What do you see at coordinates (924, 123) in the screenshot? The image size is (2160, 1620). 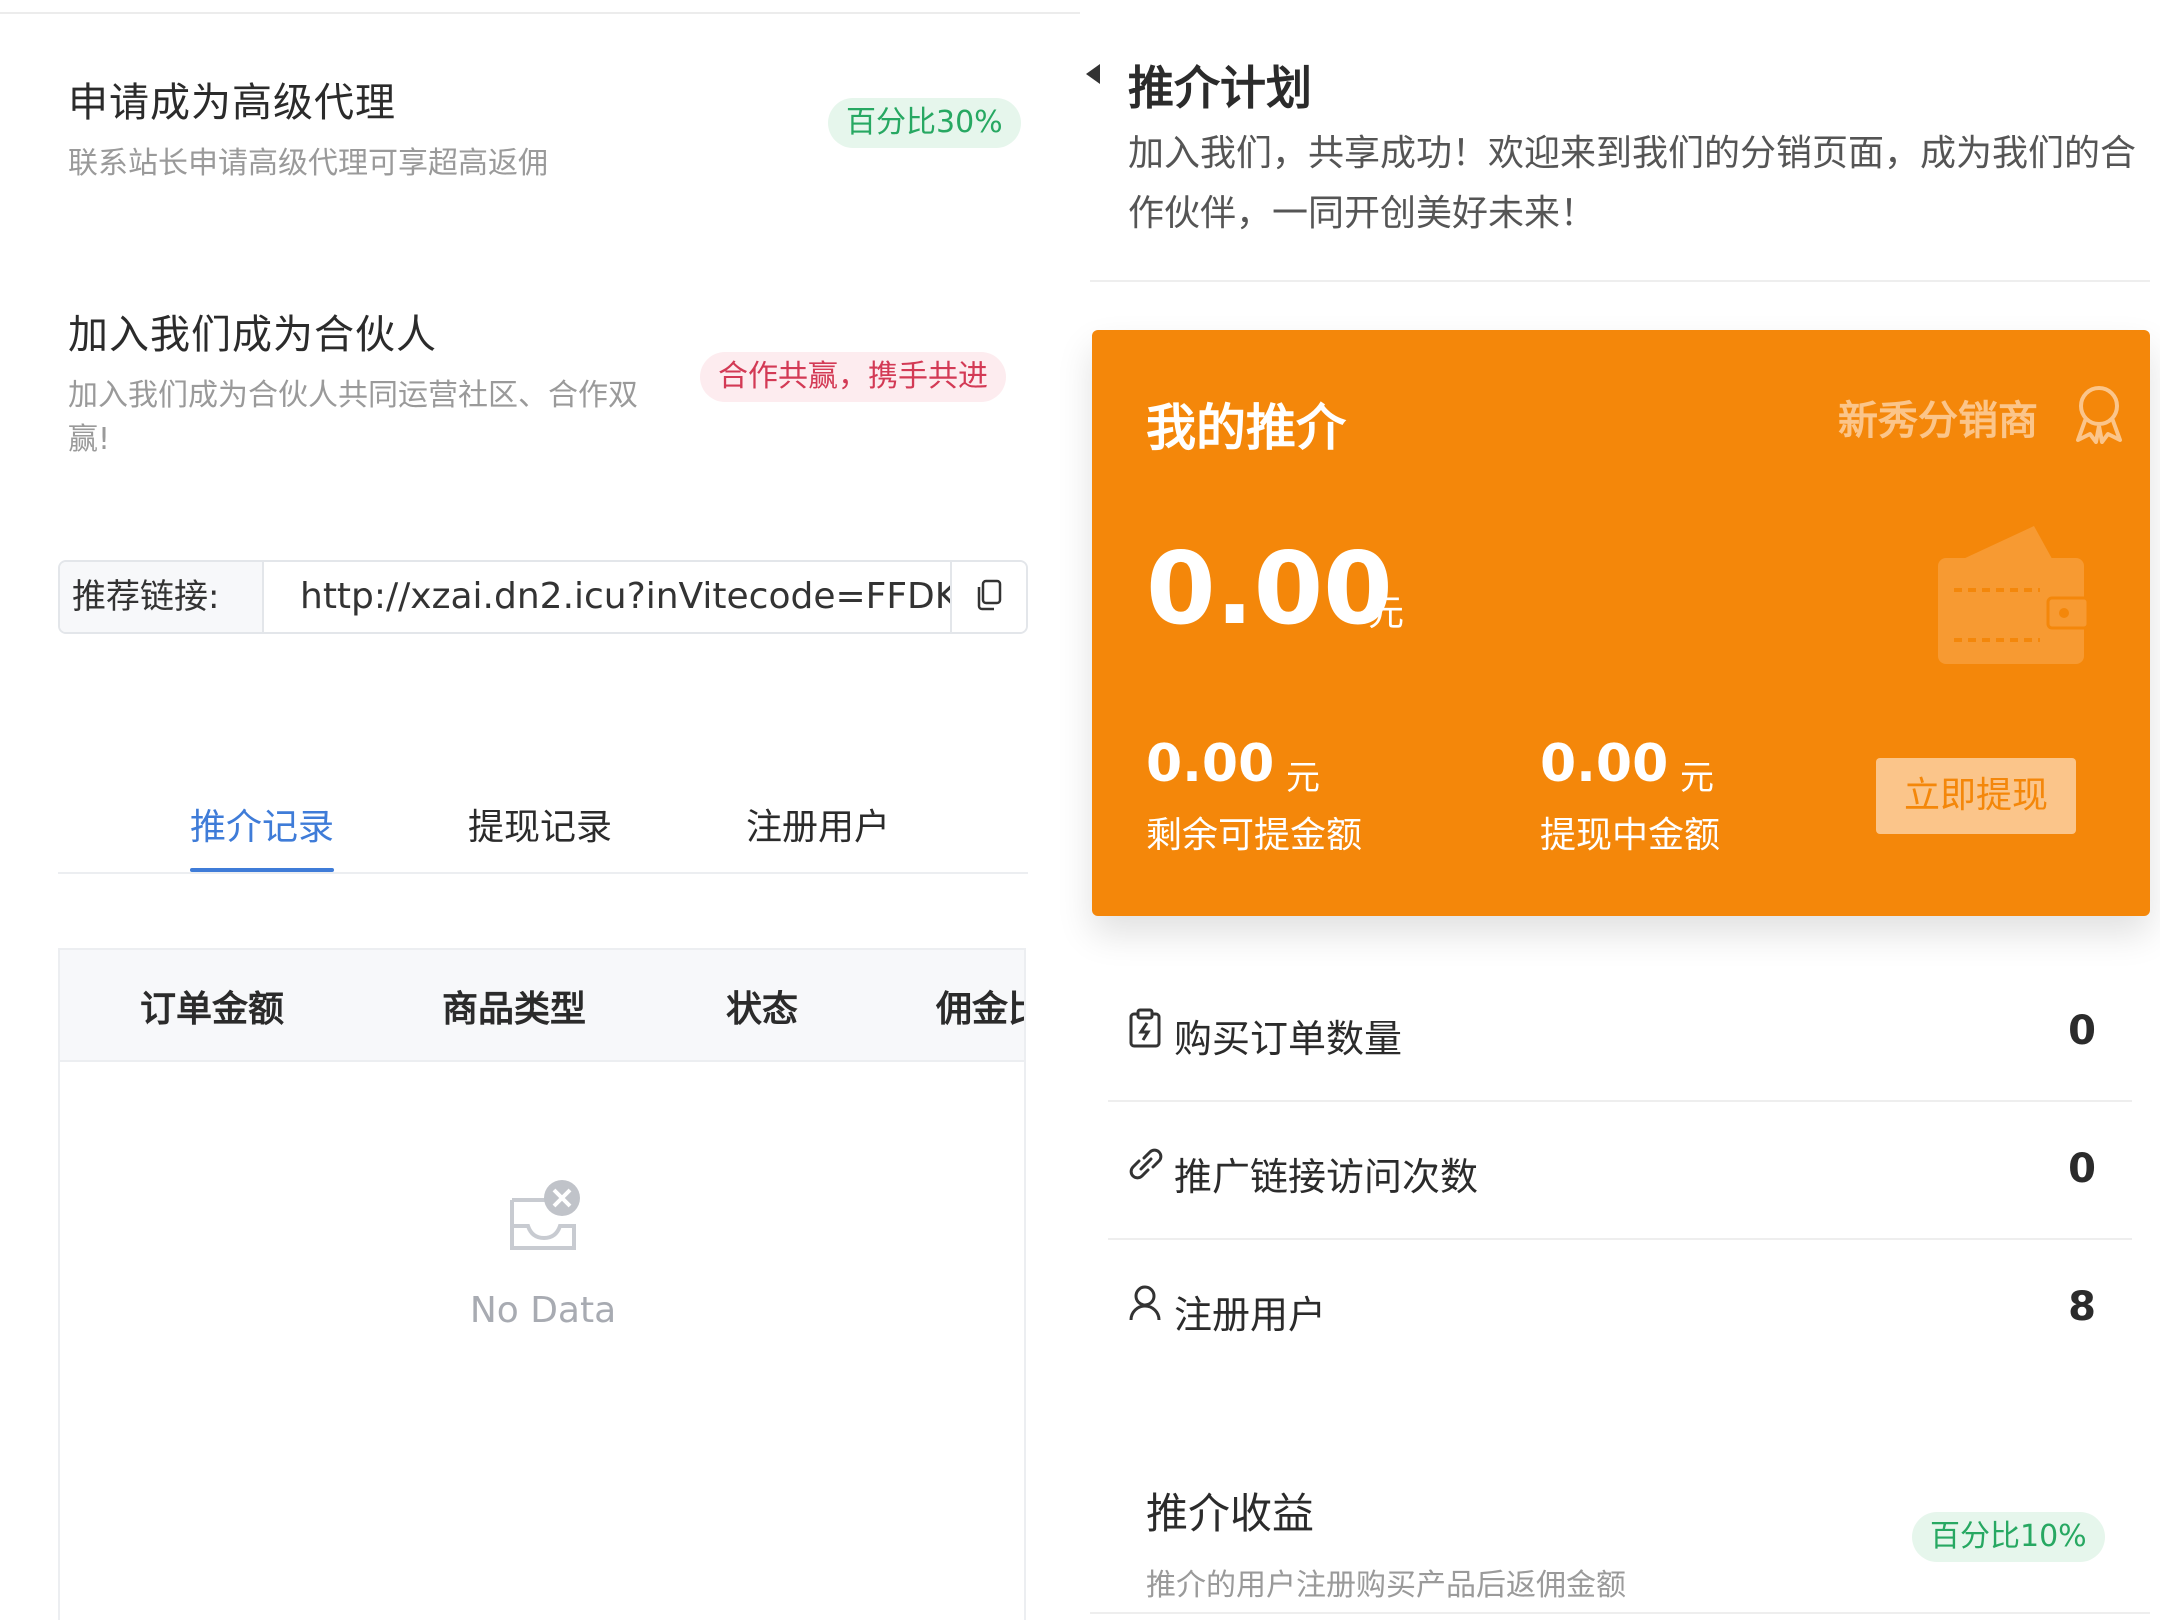 I see `commission-30-badge: 百分比30%` at bounding box center [924, 123].